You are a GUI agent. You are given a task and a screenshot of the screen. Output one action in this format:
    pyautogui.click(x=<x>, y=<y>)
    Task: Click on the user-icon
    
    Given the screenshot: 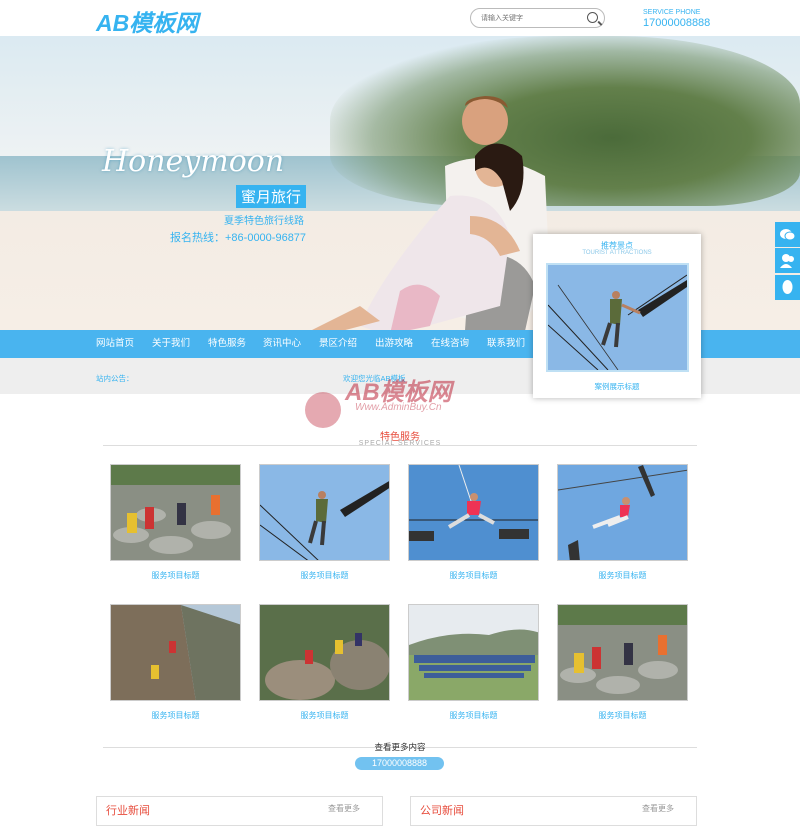 What is the action you would take?
    pyautogui.click(x=787, y=261)
    